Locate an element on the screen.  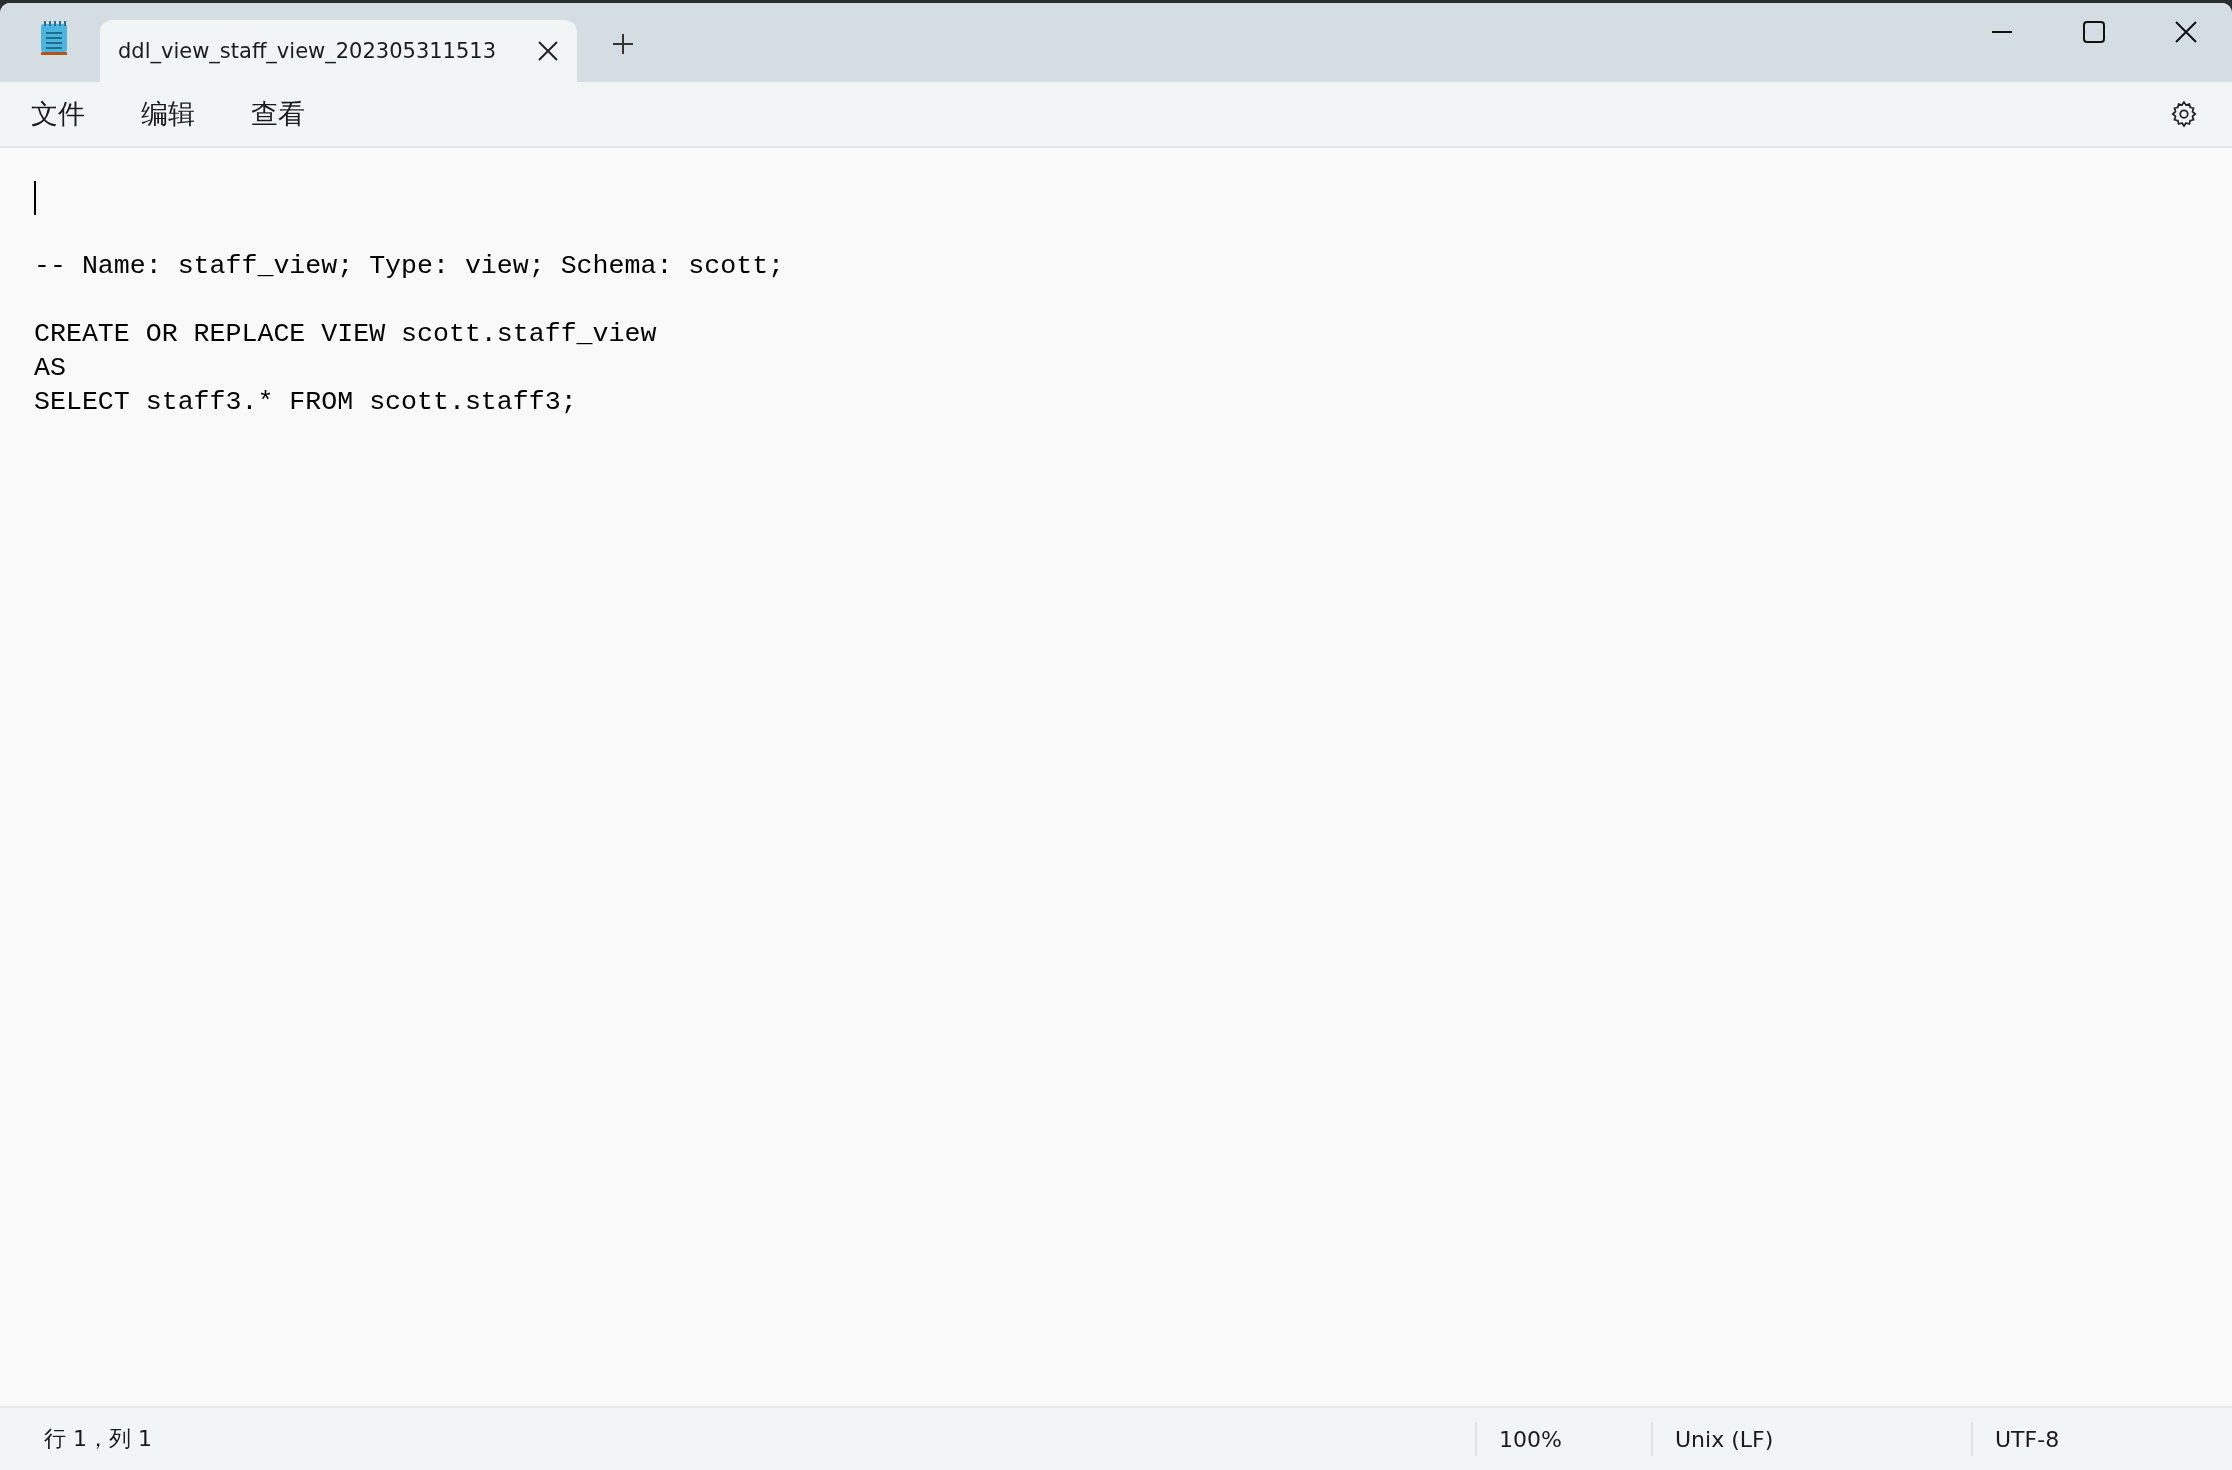
close-tab-button is located at coordinates (548, 51).